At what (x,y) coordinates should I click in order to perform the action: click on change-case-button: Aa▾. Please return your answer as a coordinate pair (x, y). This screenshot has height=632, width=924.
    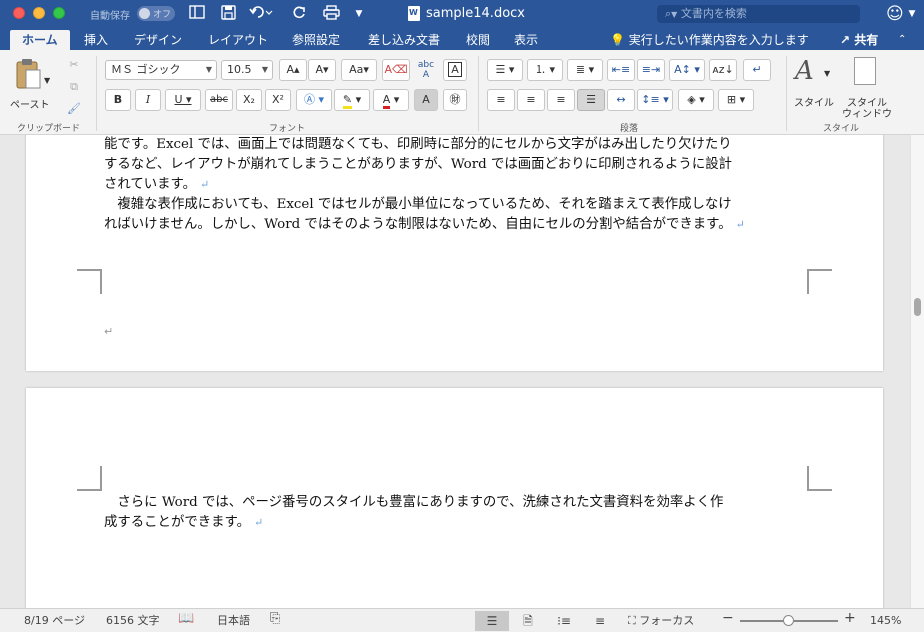
    Looking at the image, I should click on (359, 70).